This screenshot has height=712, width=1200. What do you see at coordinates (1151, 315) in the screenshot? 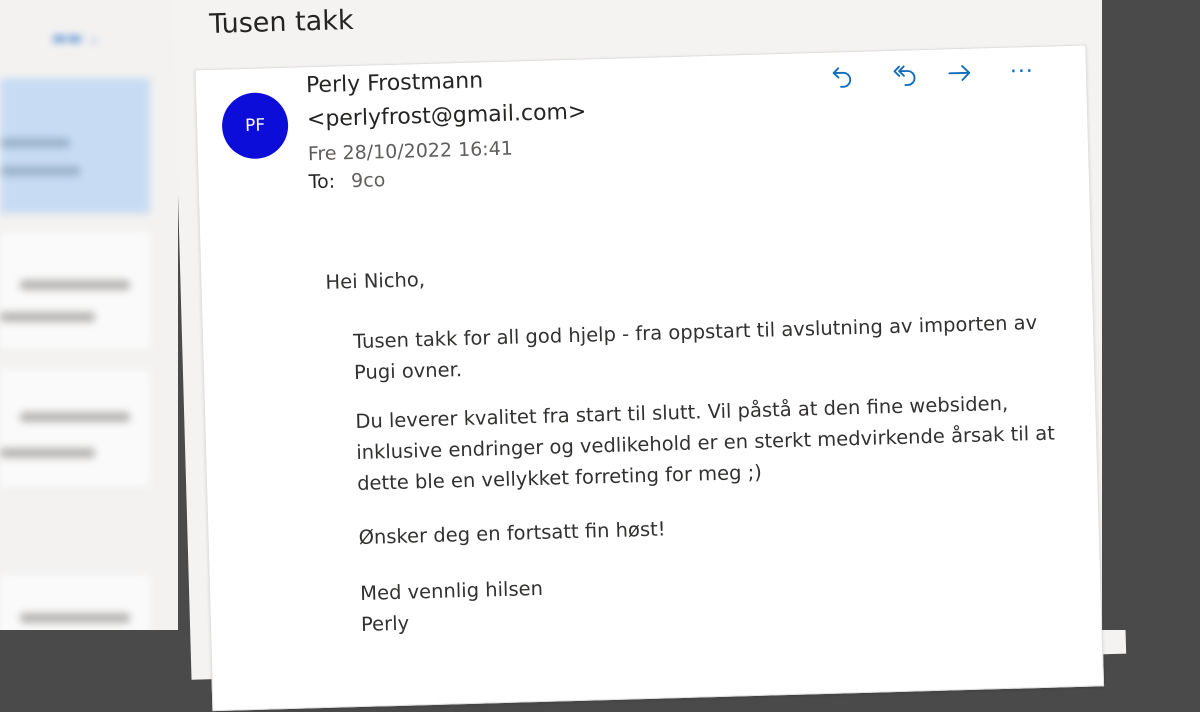
I see `window-edge` at bounding box center [1151, 315].